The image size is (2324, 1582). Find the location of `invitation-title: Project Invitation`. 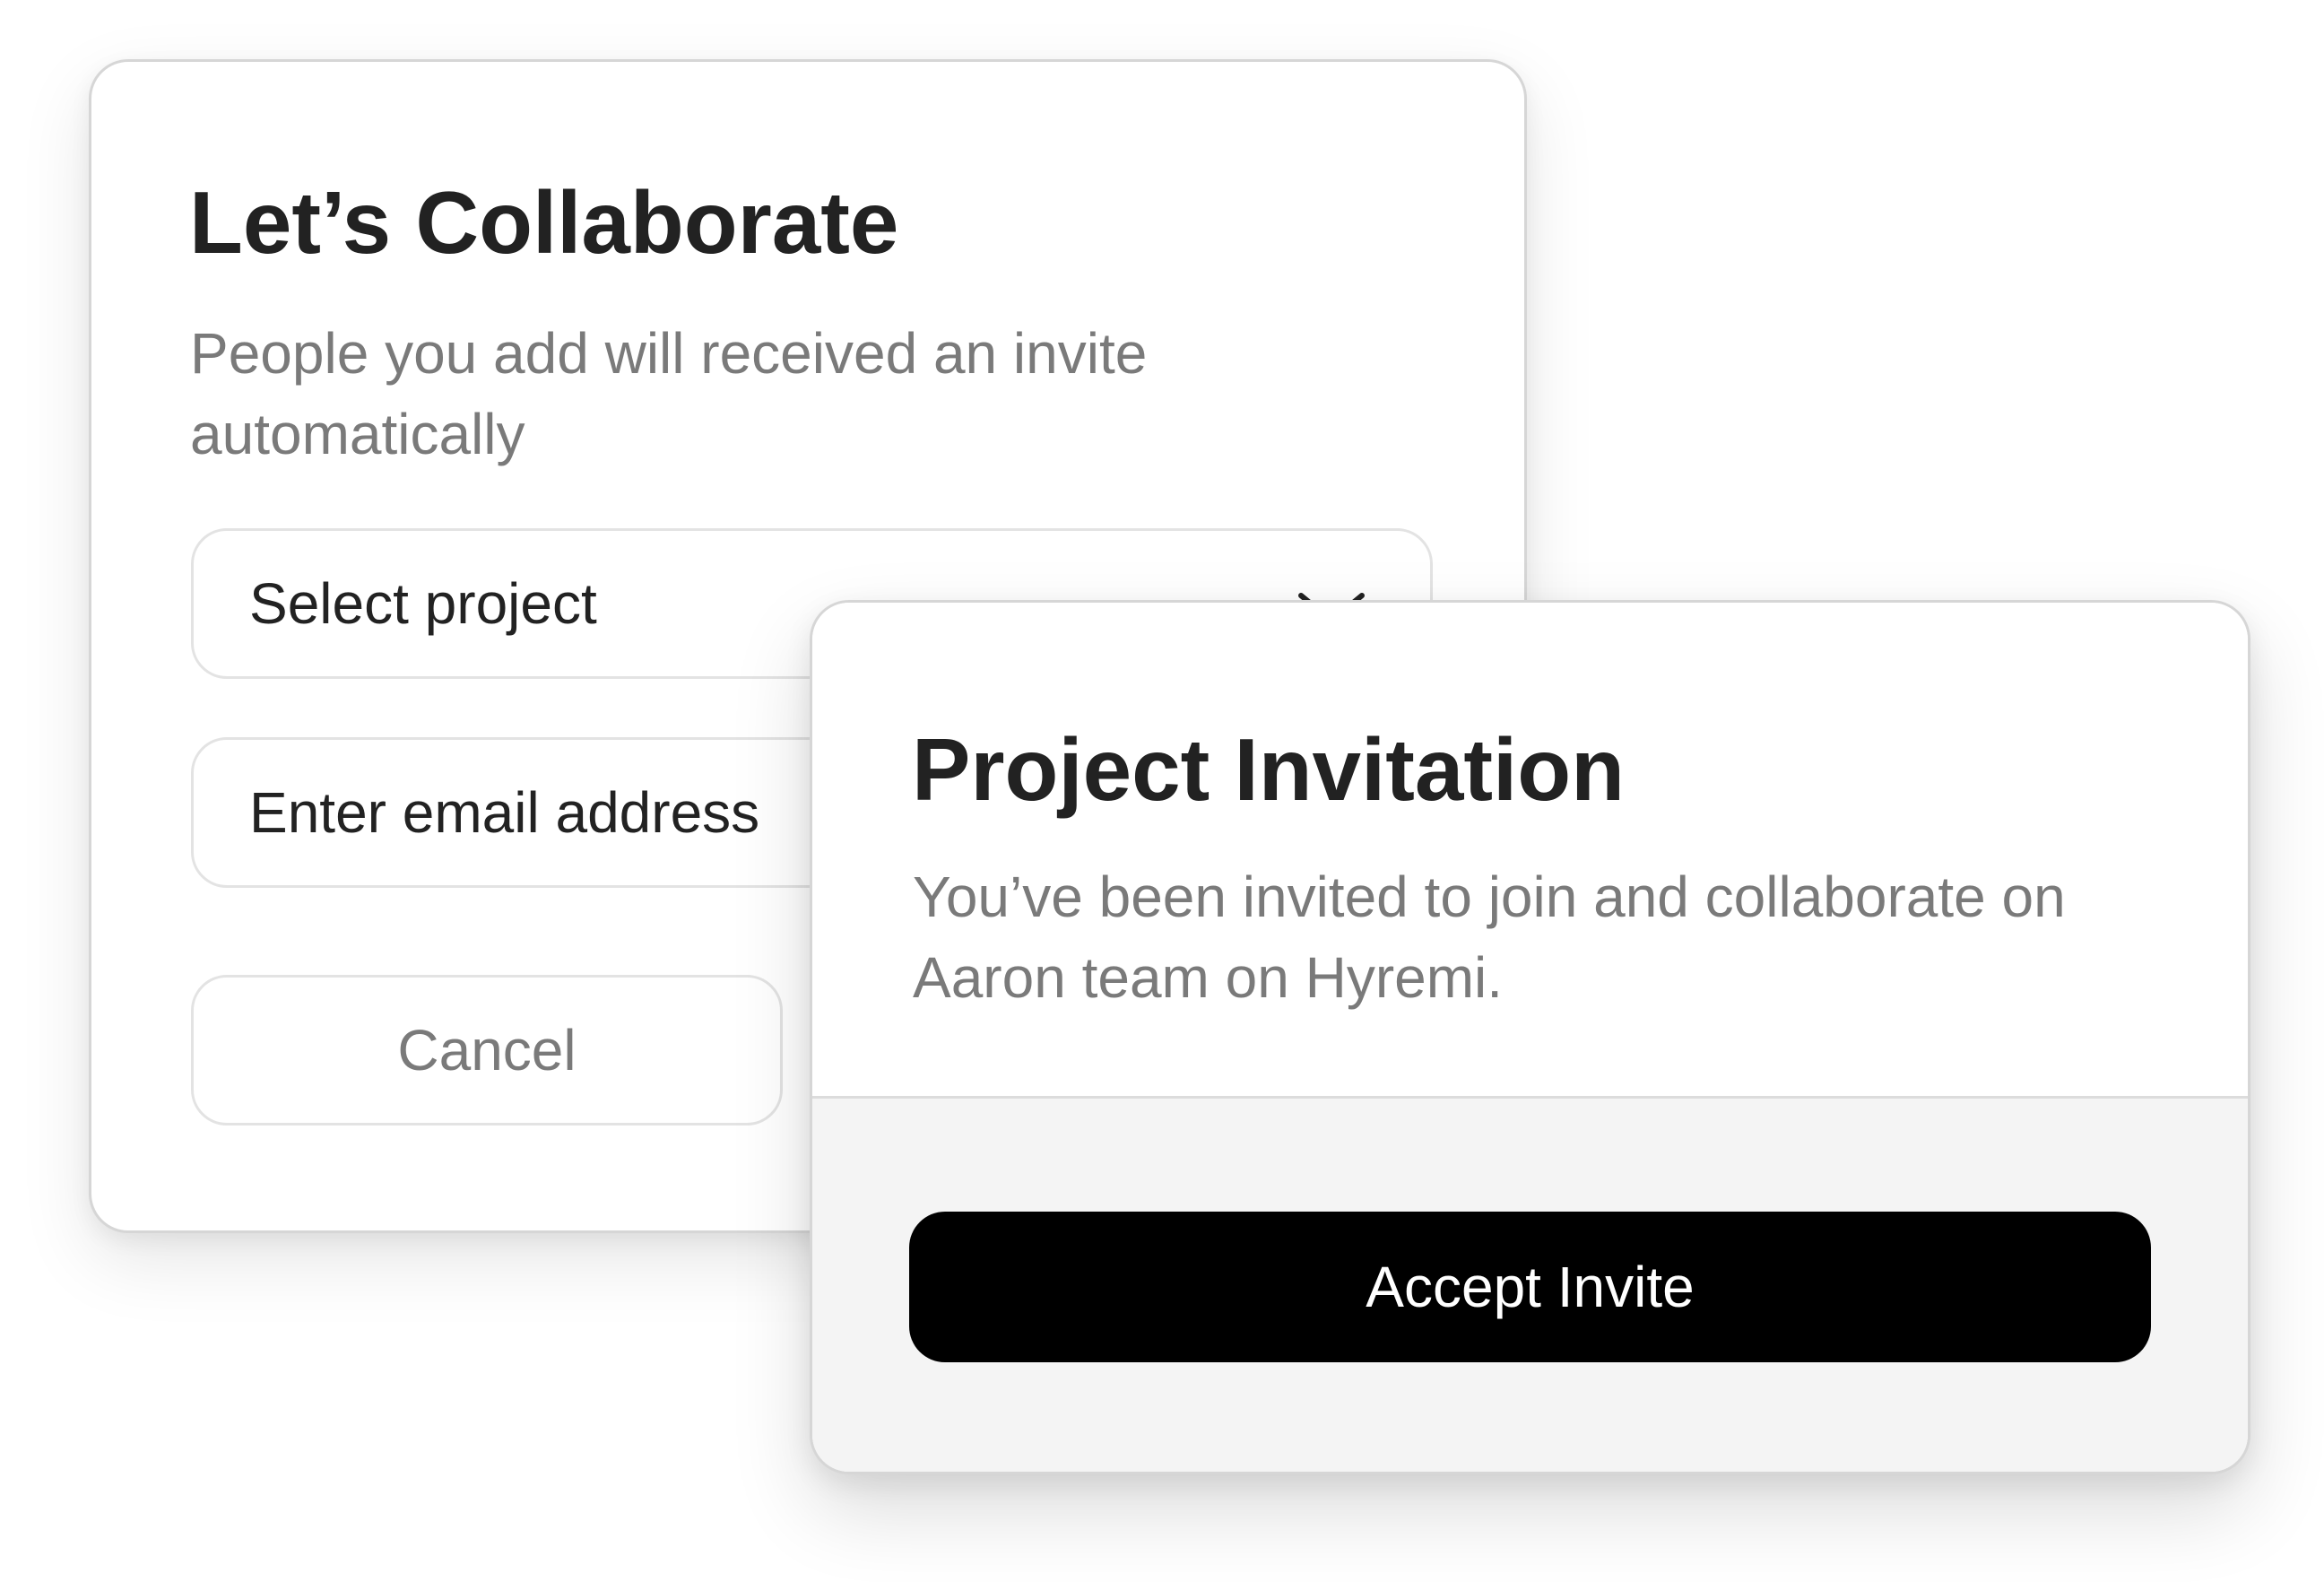

invitation-title: Project Invitation is located at coordinates (1269, 769).